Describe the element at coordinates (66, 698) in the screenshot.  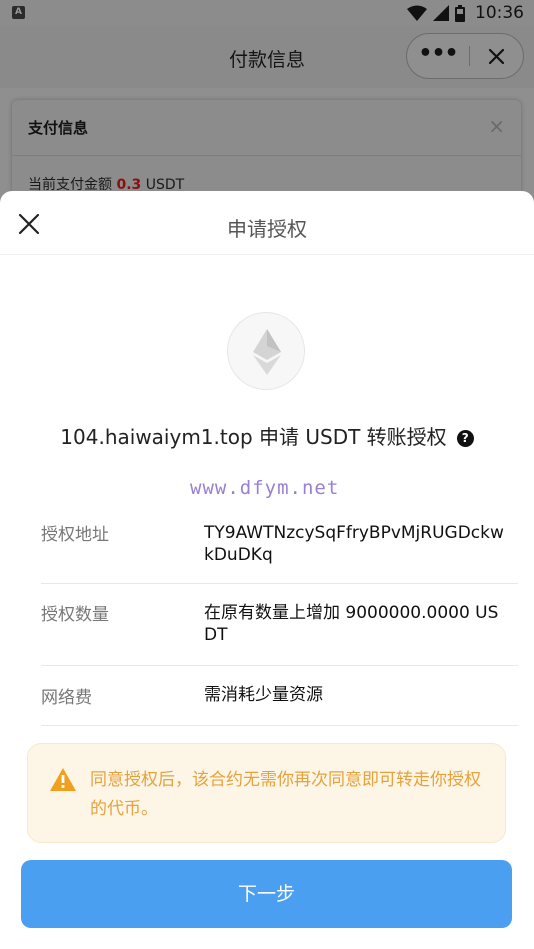
I see `detail-label: 网络费` at that location.